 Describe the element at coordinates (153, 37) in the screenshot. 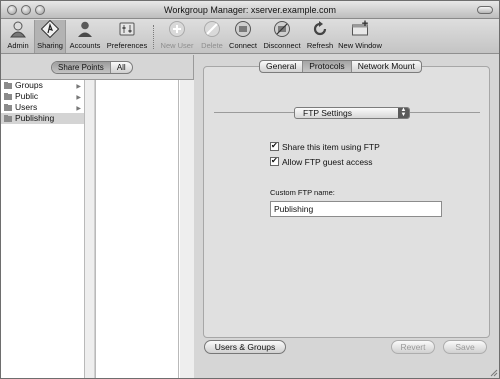

I see `toolbar-separator` at that location.